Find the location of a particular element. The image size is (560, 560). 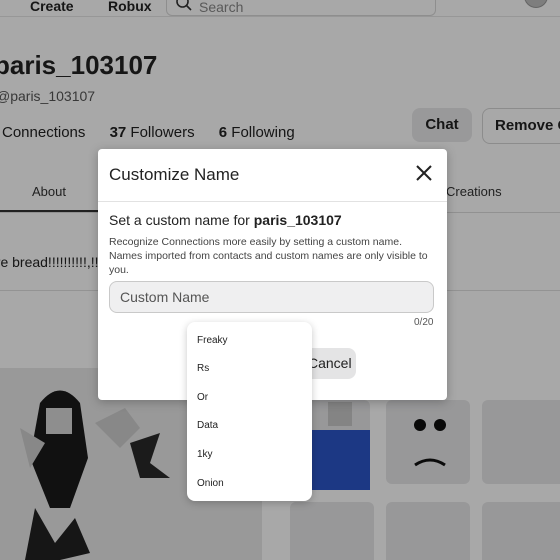

suggestion-item: Rs is located at coordinates (203, 368).